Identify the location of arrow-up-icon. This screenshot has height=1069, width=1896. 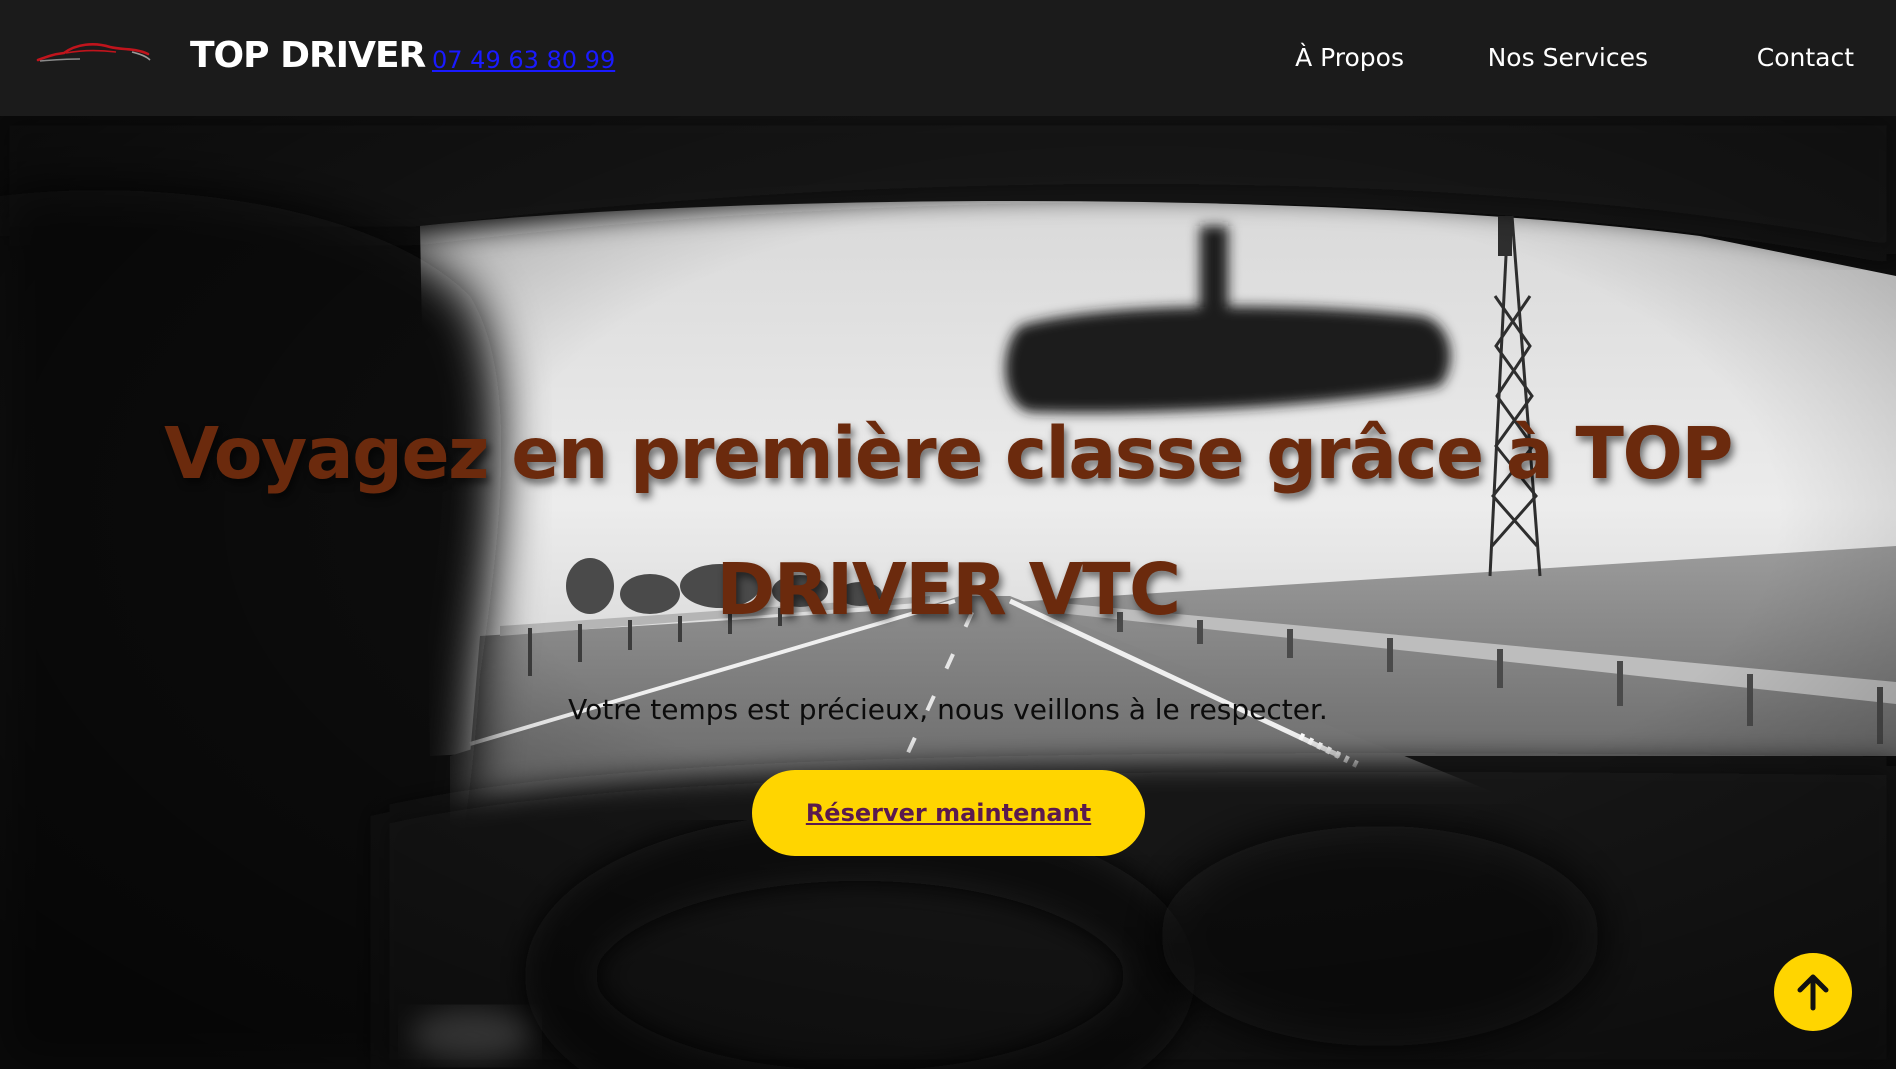
(1813, 992).